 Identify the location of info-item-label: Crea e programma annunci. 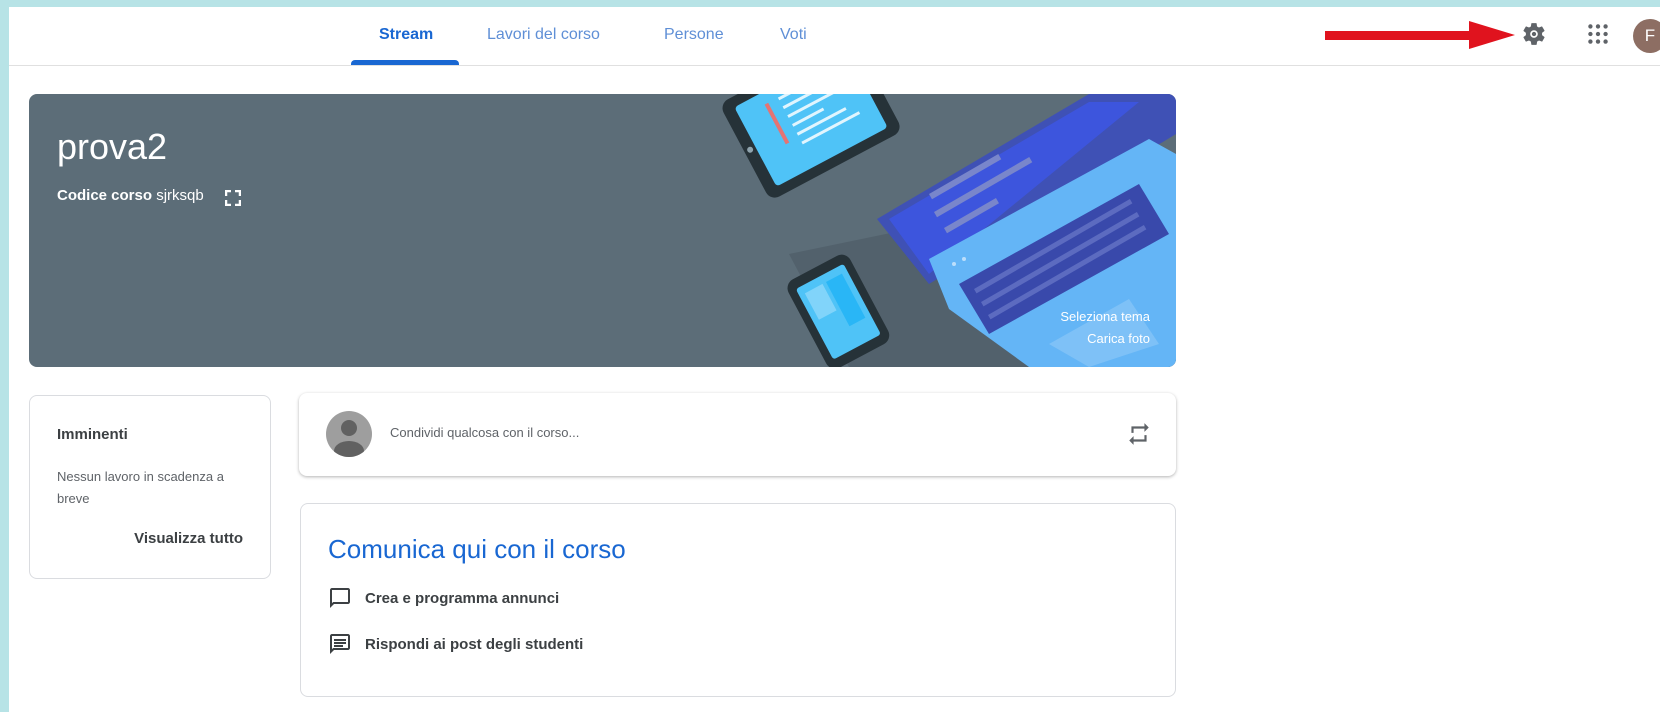
(462, 598).